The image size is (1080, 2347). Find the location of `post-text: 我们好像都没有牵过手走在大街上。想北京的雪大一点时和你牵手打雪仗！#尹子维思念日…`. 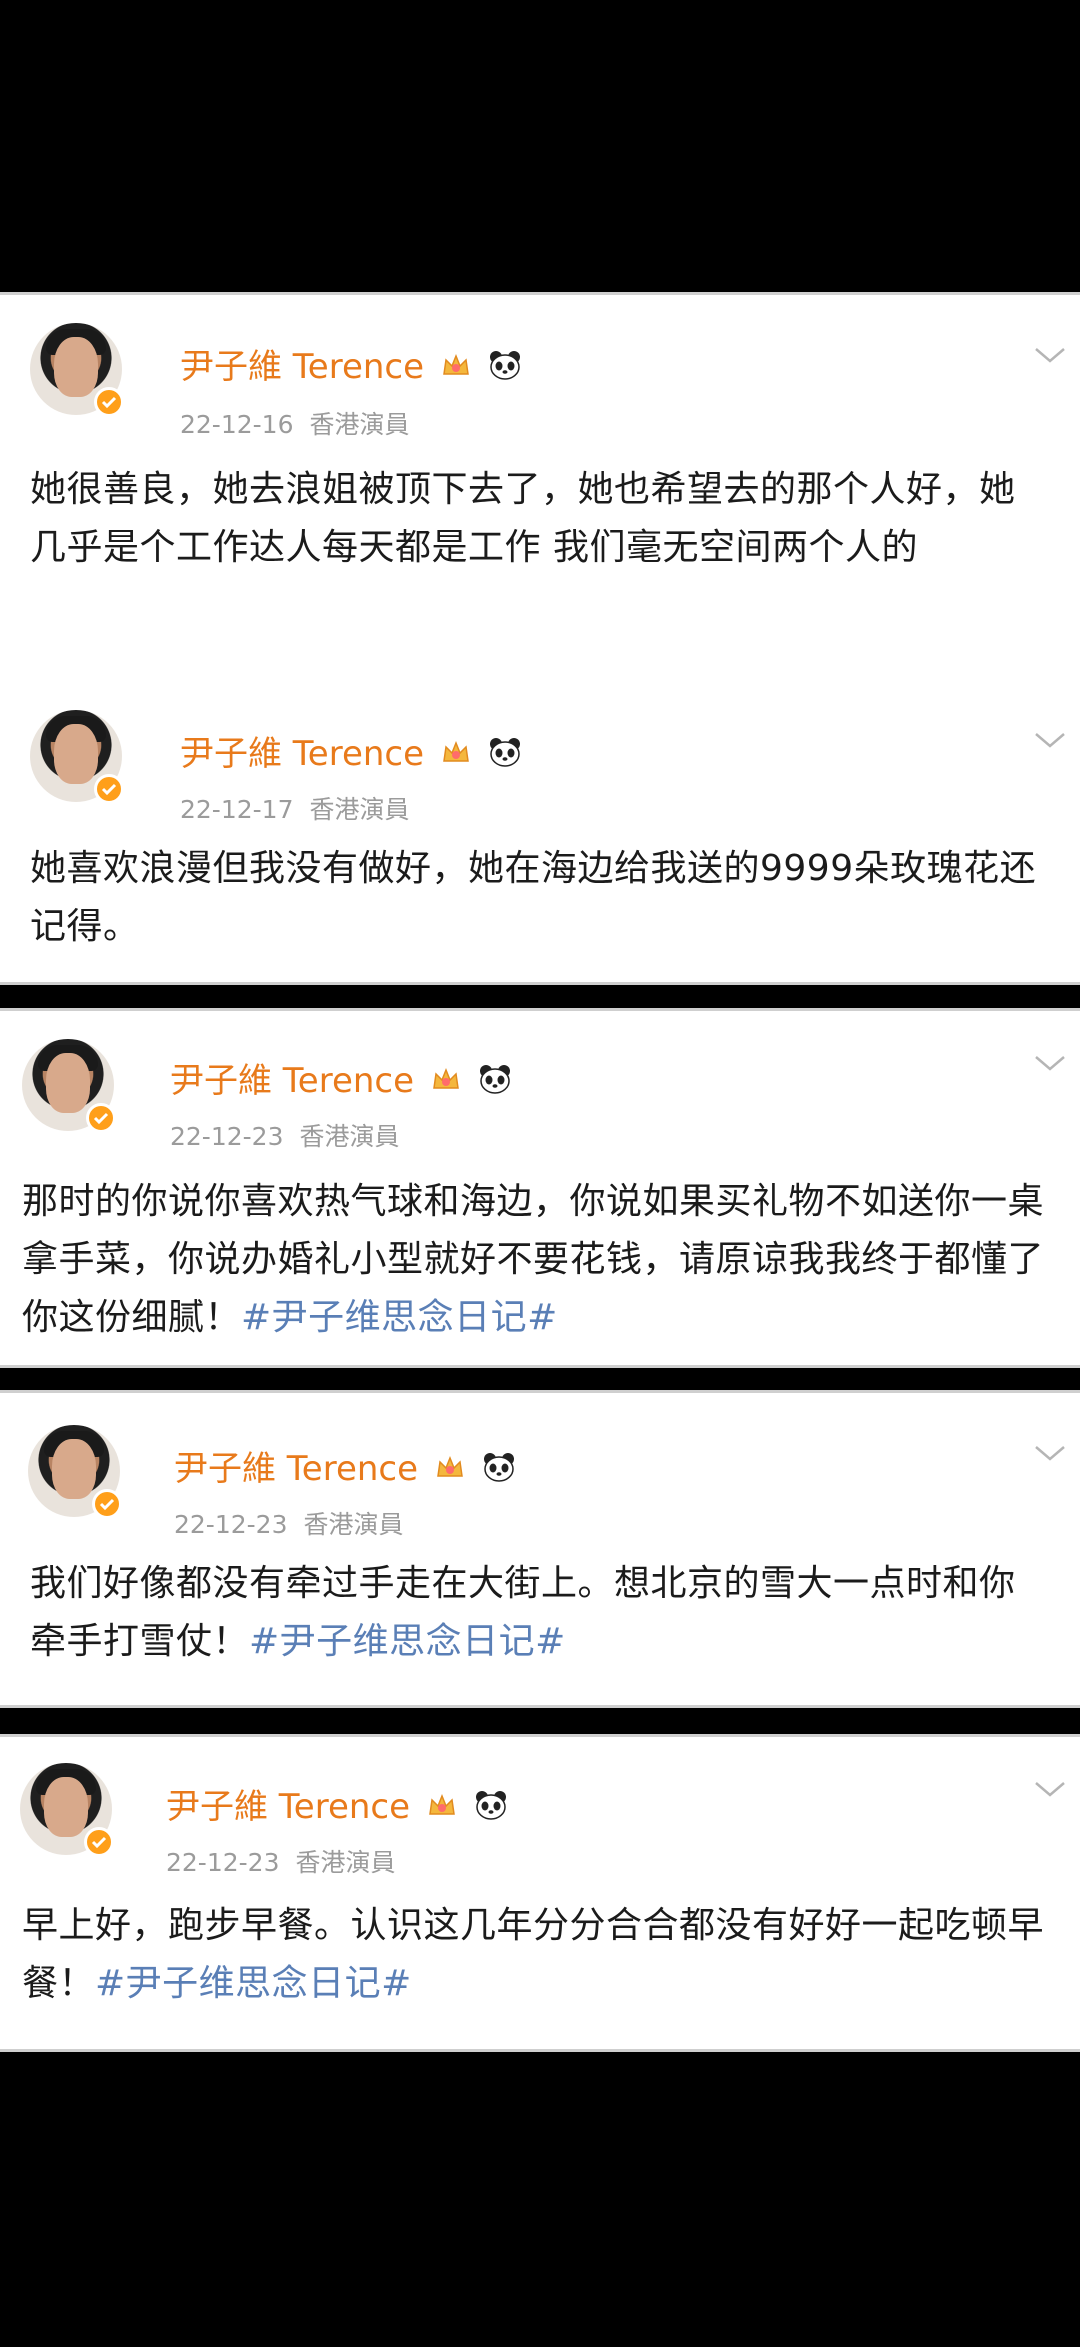

post-text: 我们好像都没有牵过手走在大街上。想北京的雪大一点时和你牵手打雪仗！#尹子维思念日… is located at coordinates (540, 1613).